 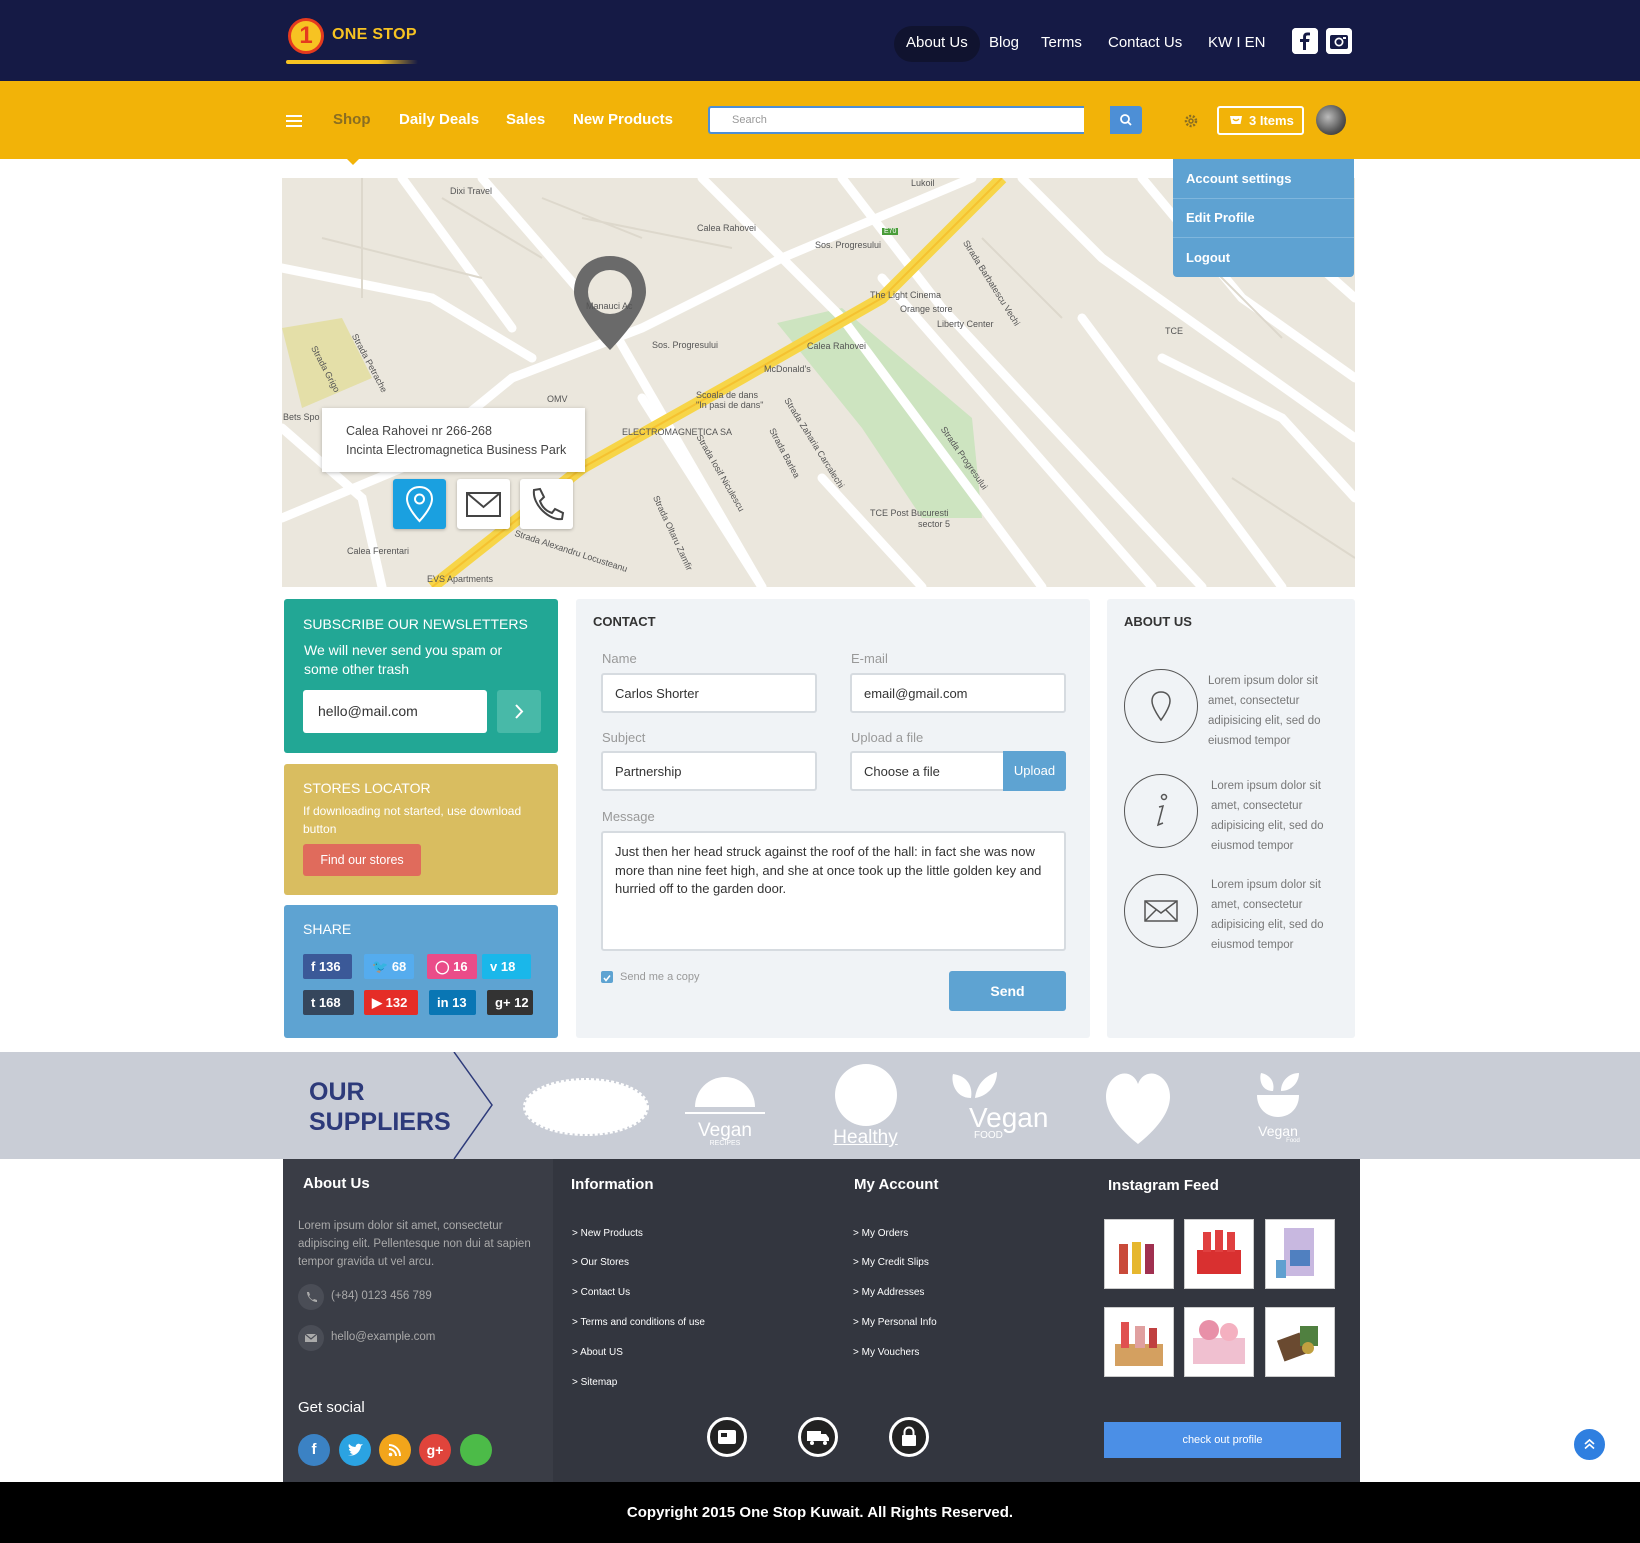 What do you see at coordinates (546, 504) in the screenshot?
I see `phone-button` at bounding box center [546, 504].